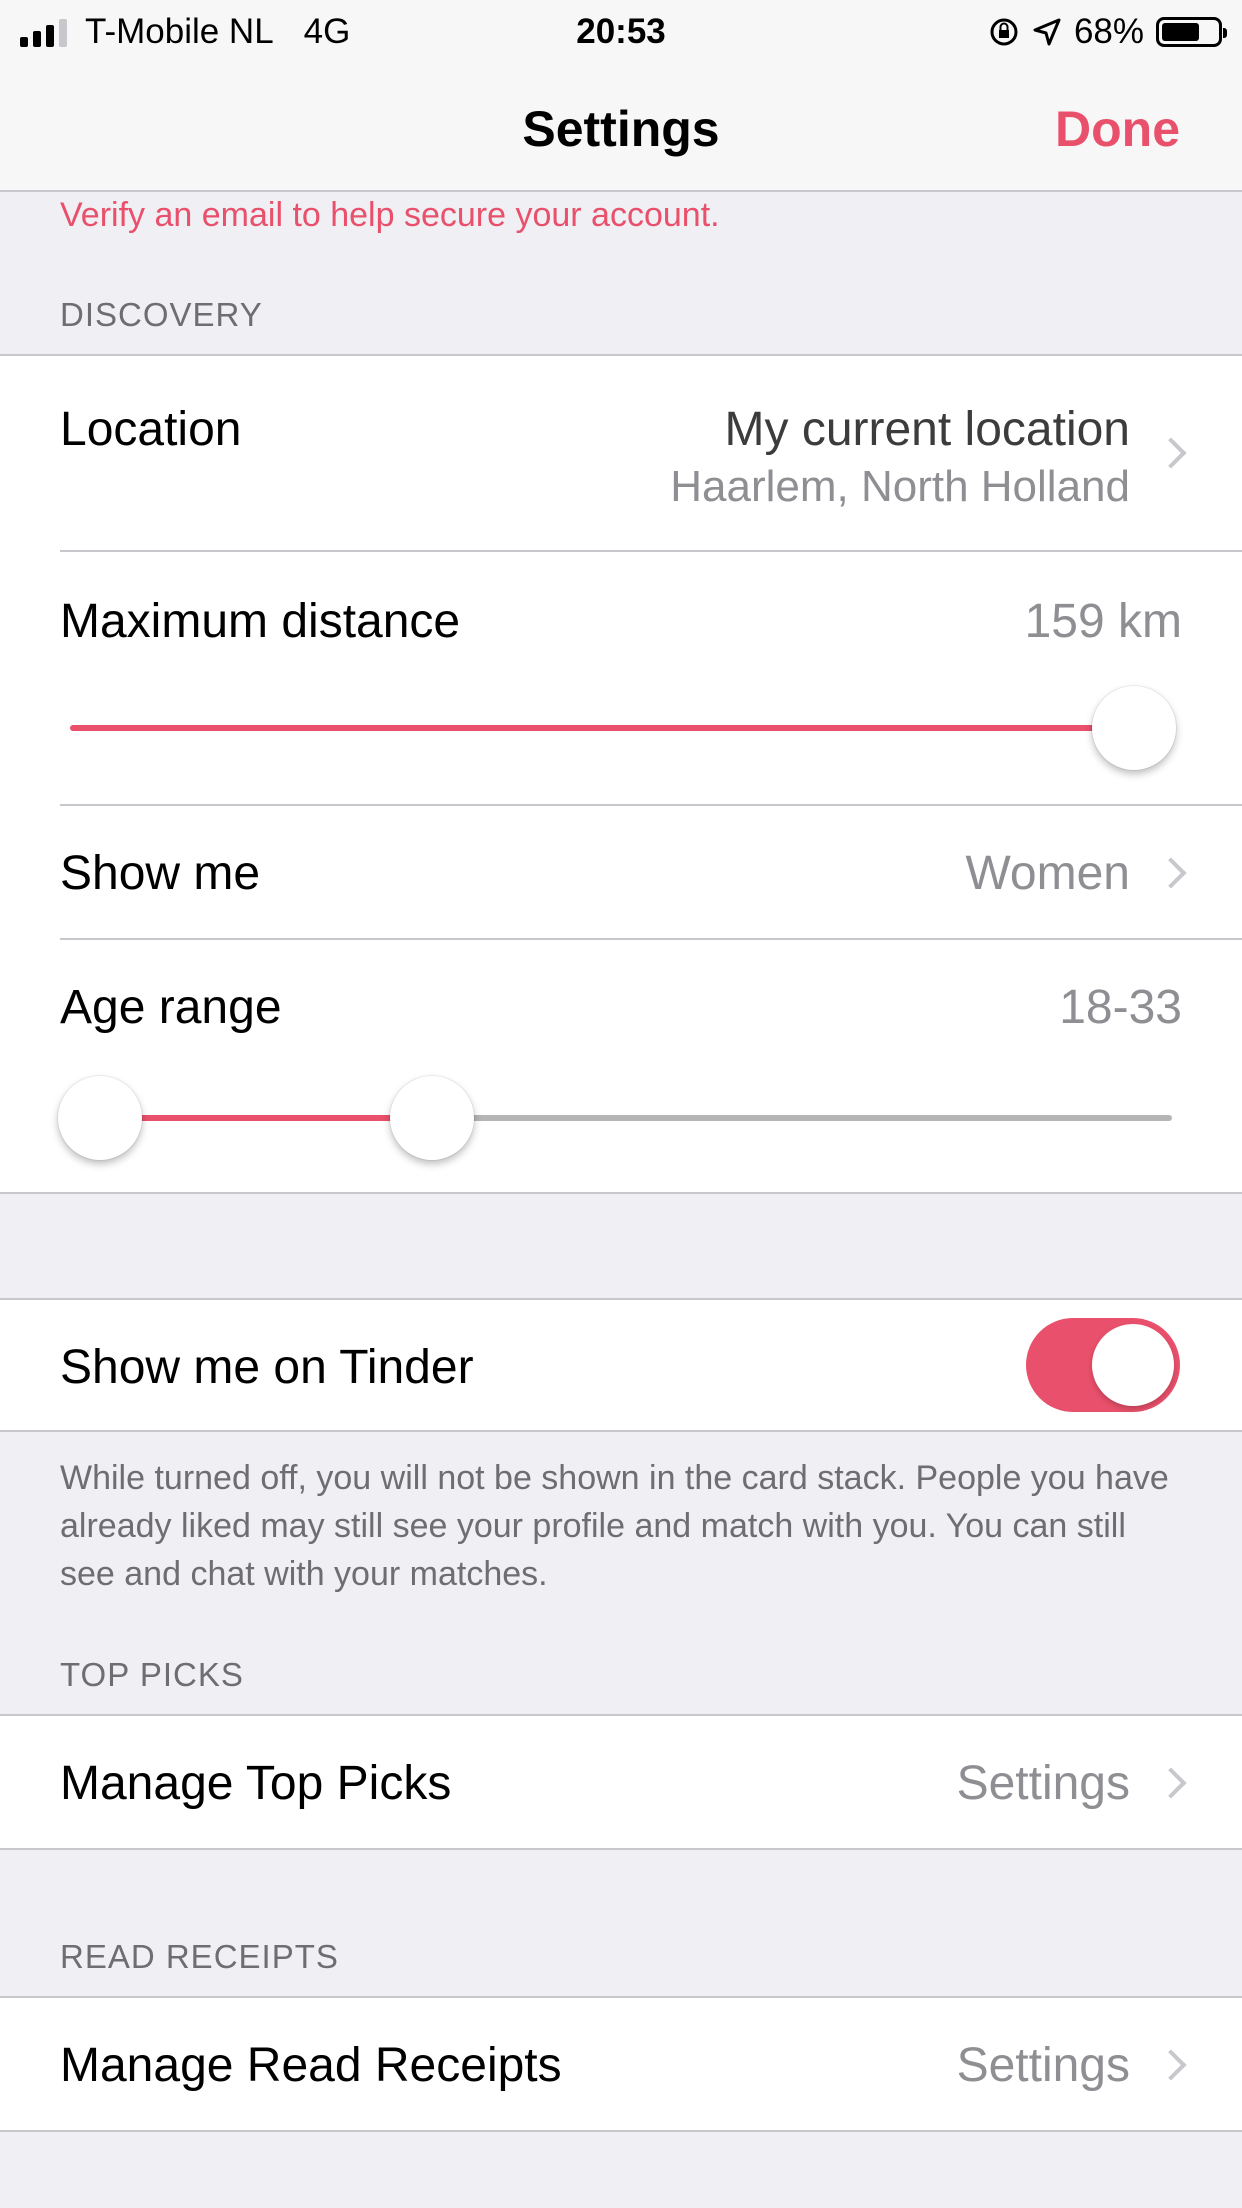  I want to click on location-label: Location, so click(151, 429).